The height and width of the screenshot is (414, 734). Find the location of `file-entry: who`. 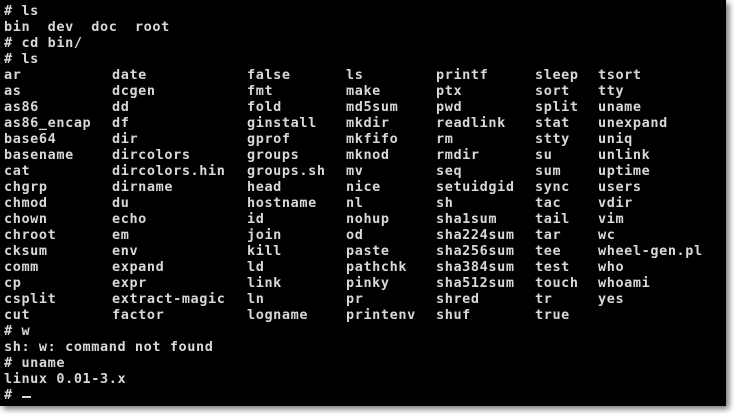

file-entry: who is located at coordinates (611, 267).